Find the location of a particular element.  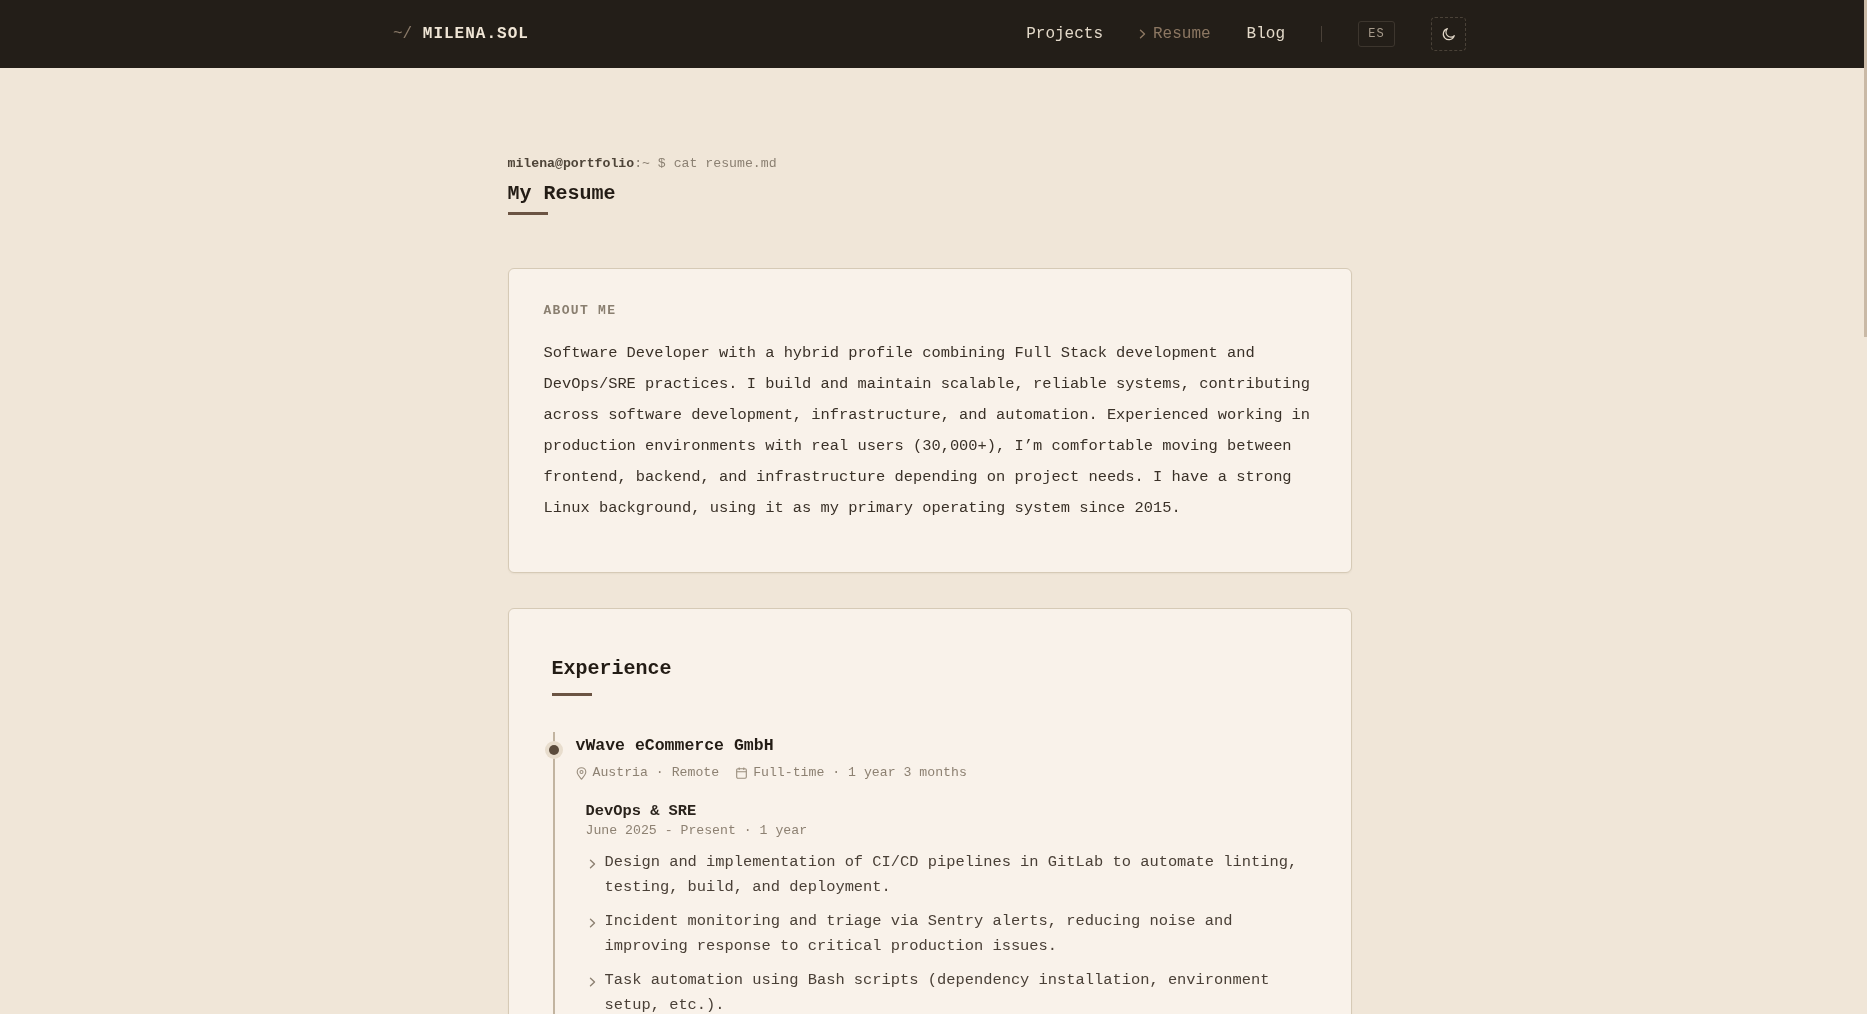

bullet-text: Design and implementation of CI/CD pipelines in GitLab to automate linting, testing, build, and deployment. is located at coordinates (951, 875).